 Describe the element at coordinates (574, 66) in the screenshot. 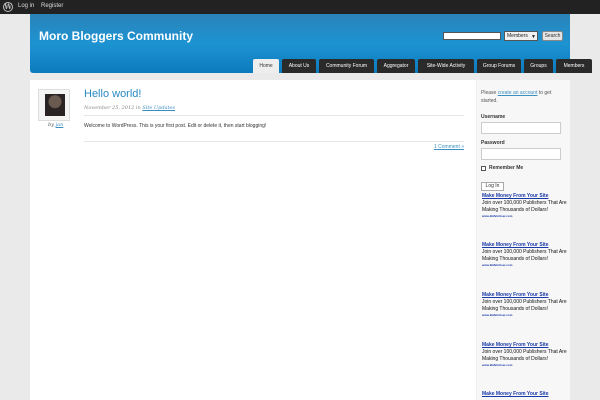

I see `tab-members: Members` at that location.